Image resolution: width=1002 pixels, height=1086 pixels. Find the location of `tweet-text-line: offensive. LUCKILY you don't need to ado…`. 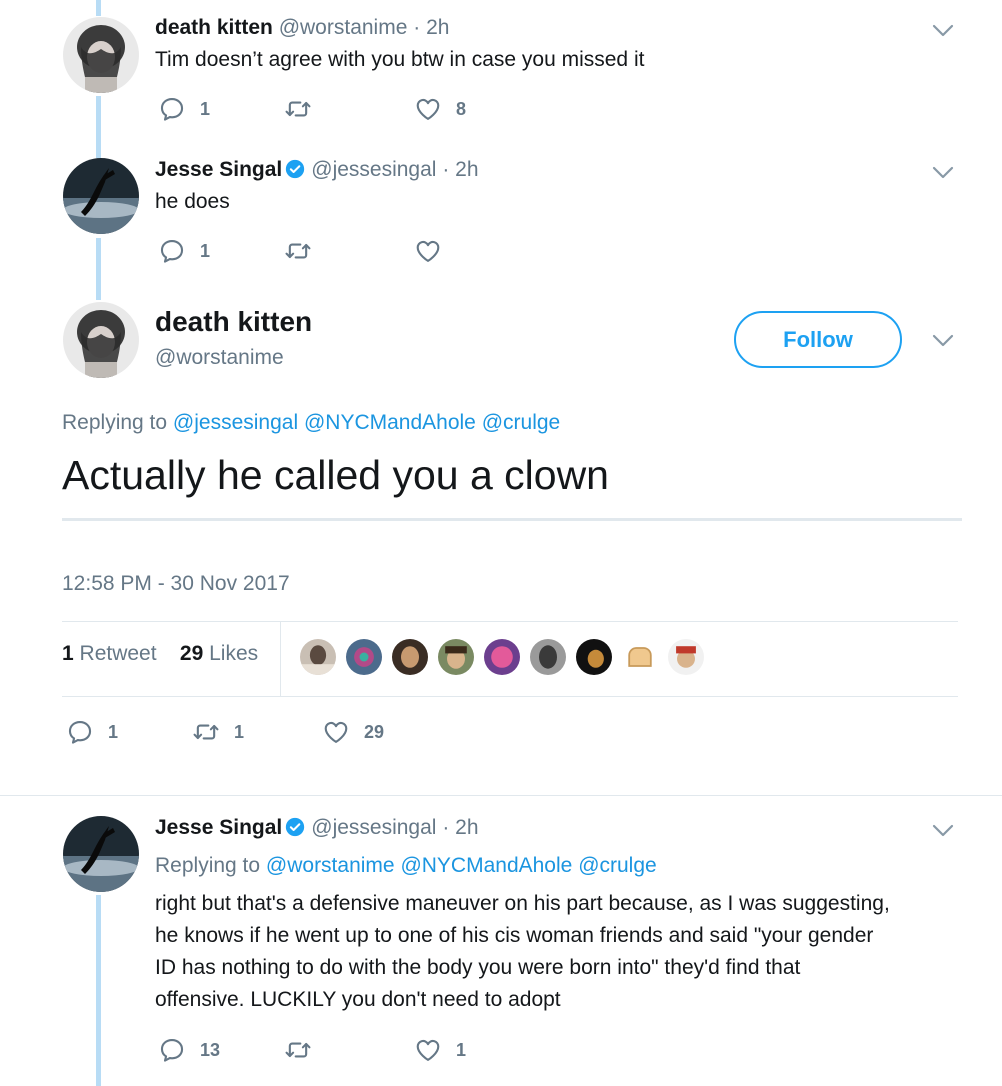

tweet-text-line: offensive. LUCKILY you don't need to ado… is located at coordinates (358, 999).